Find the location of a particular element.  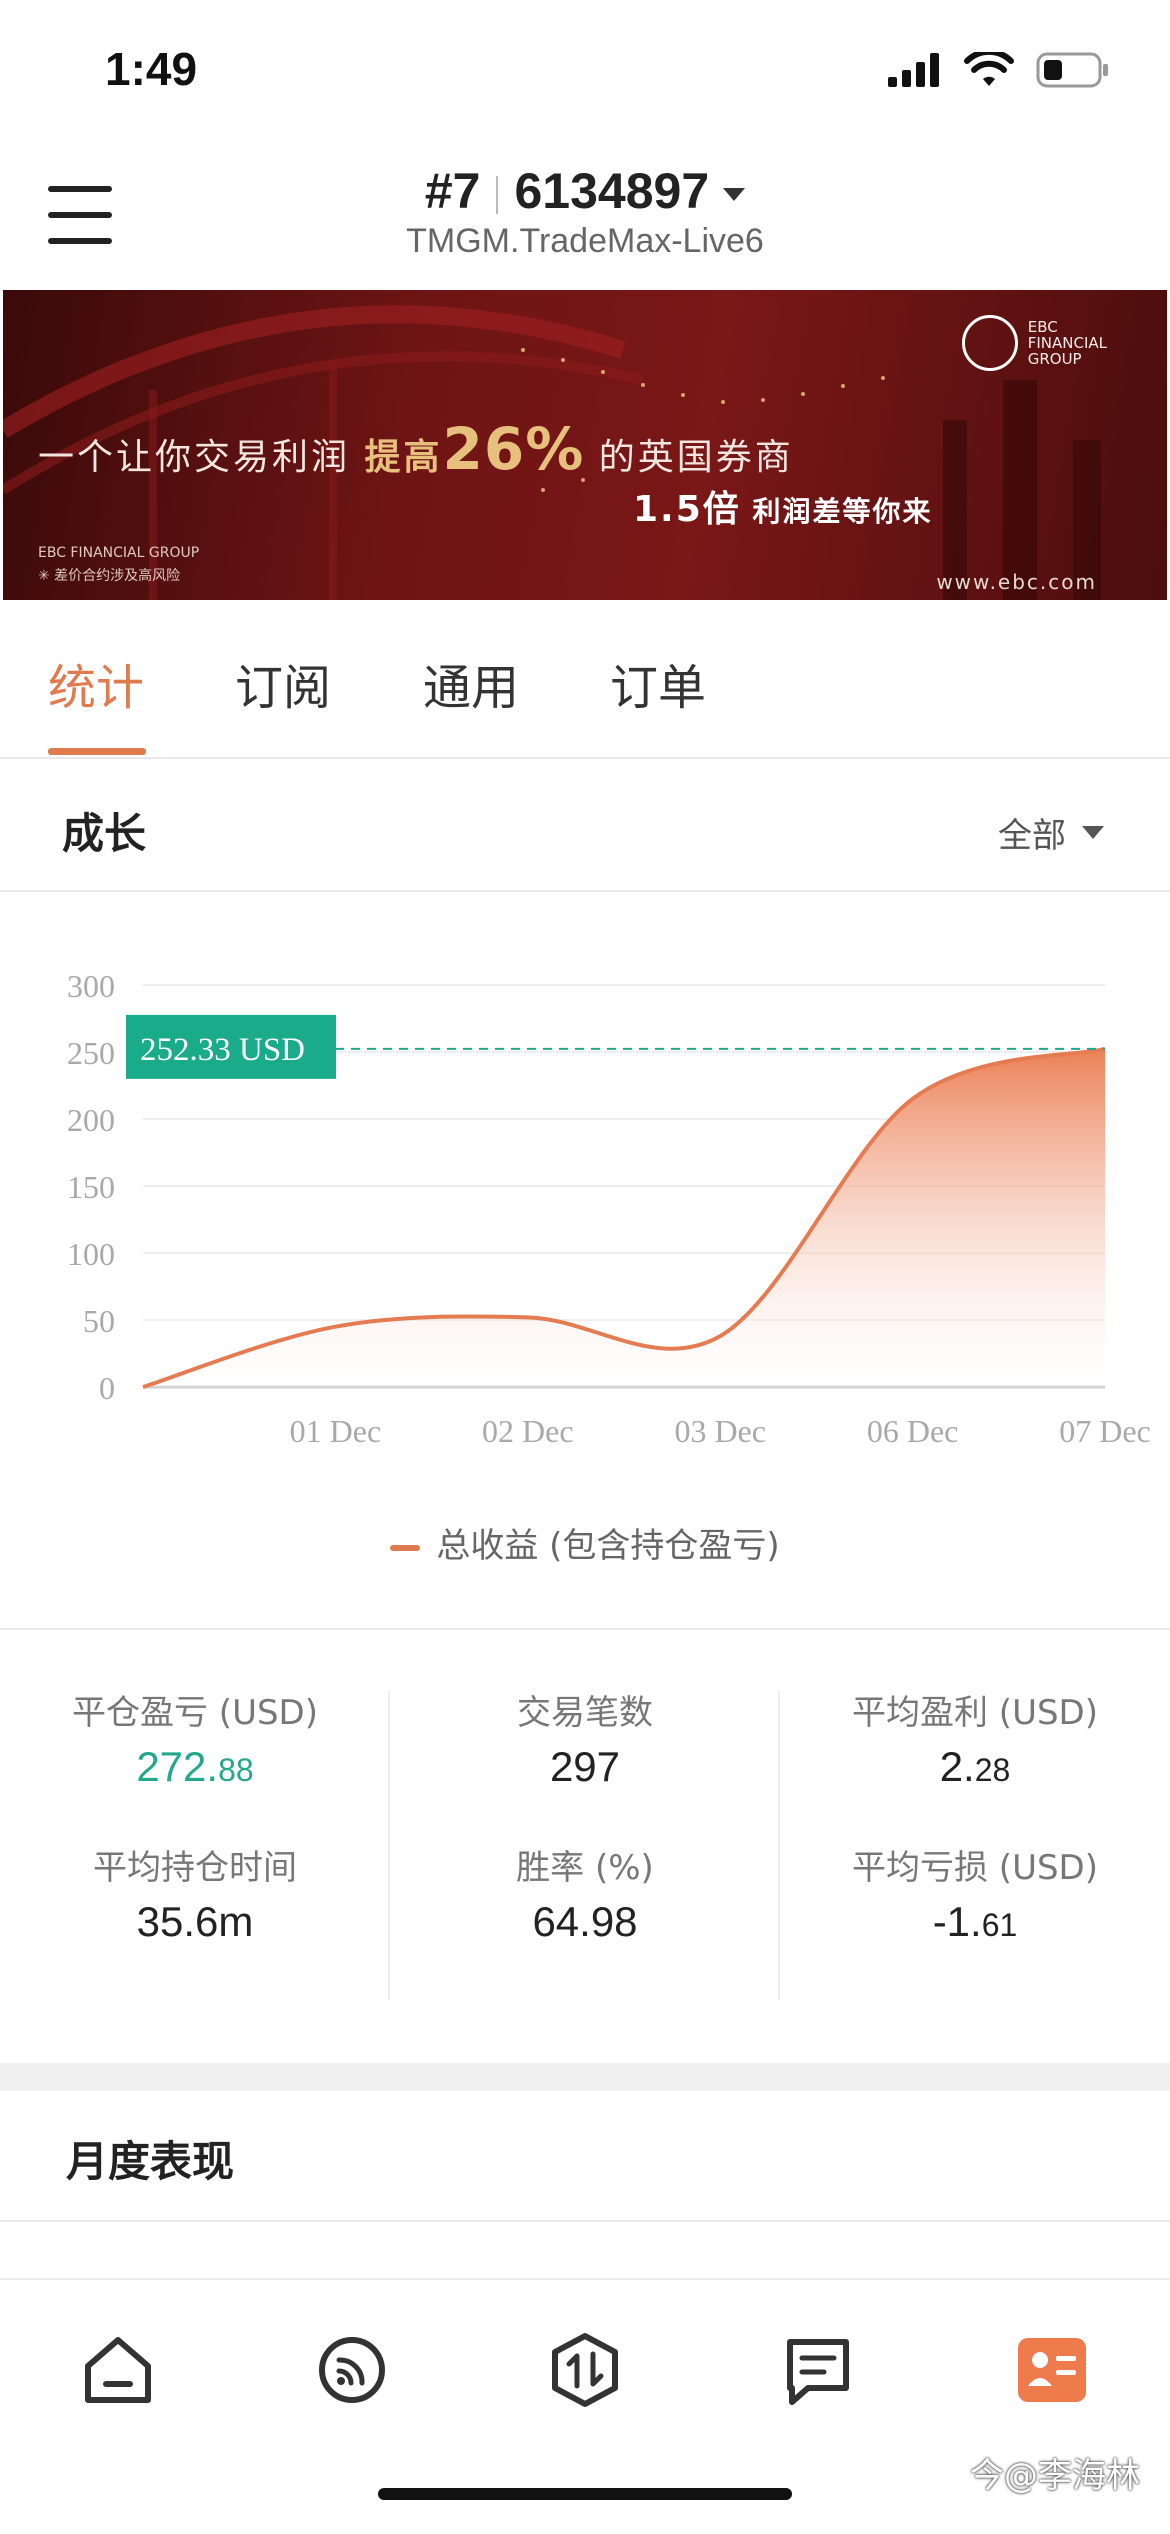

latest-value-label: 252.33 USD is located at coordinates (222, 1050).